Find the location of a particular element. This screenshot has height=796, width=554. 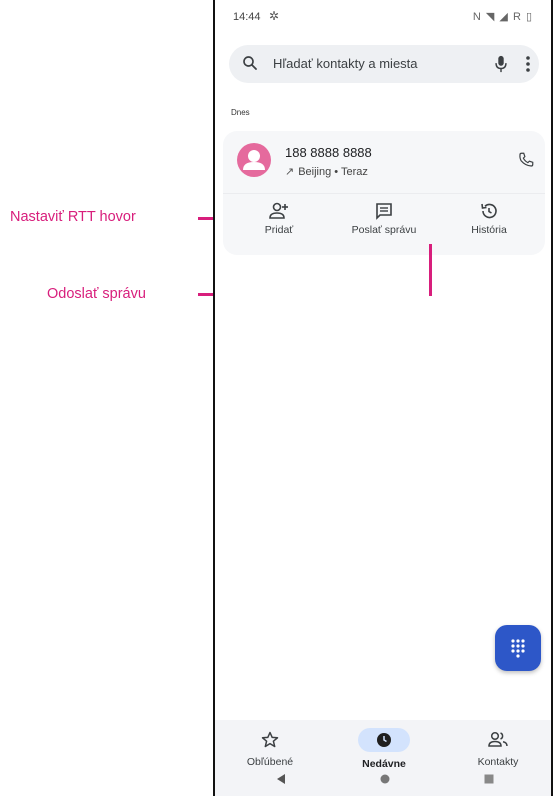

card-divider is located at coordinates (384, 193).